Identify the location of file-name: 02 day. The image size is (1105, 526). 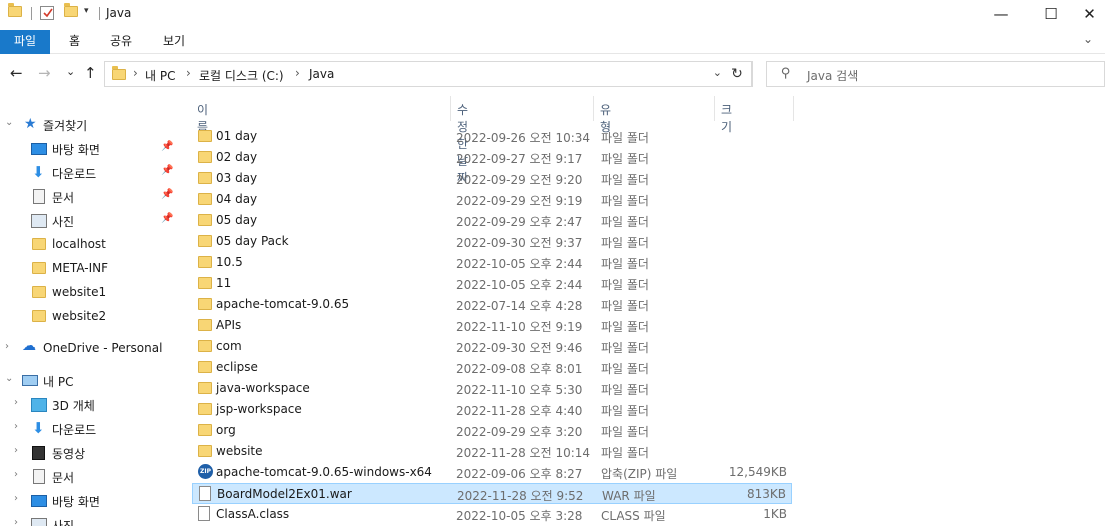
(237, 157).